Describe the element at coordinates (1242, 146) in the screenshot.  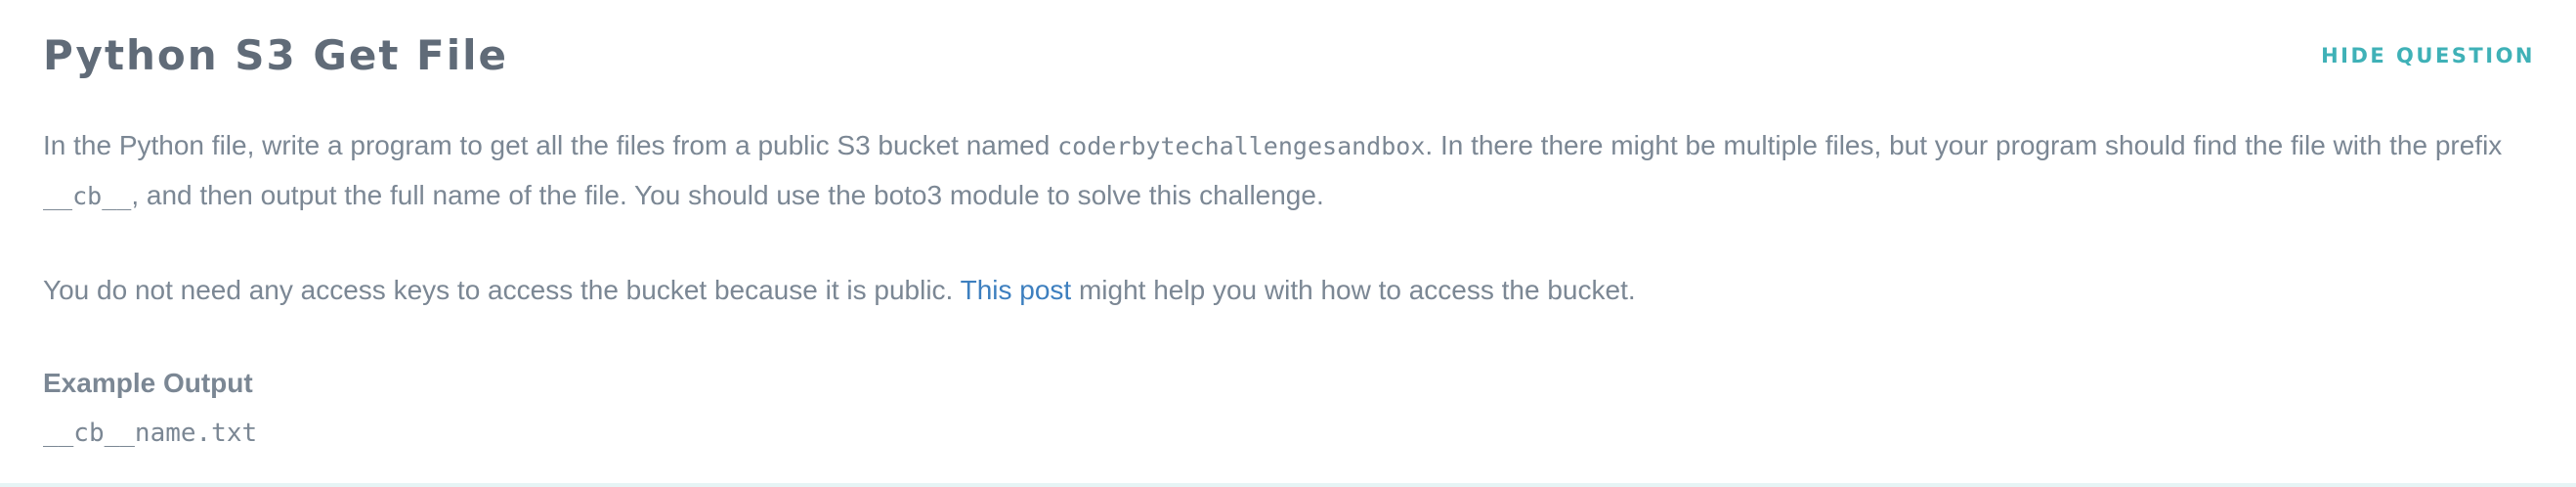
I see `bucket-name-code: coderbytechallengesandbox` at that location.